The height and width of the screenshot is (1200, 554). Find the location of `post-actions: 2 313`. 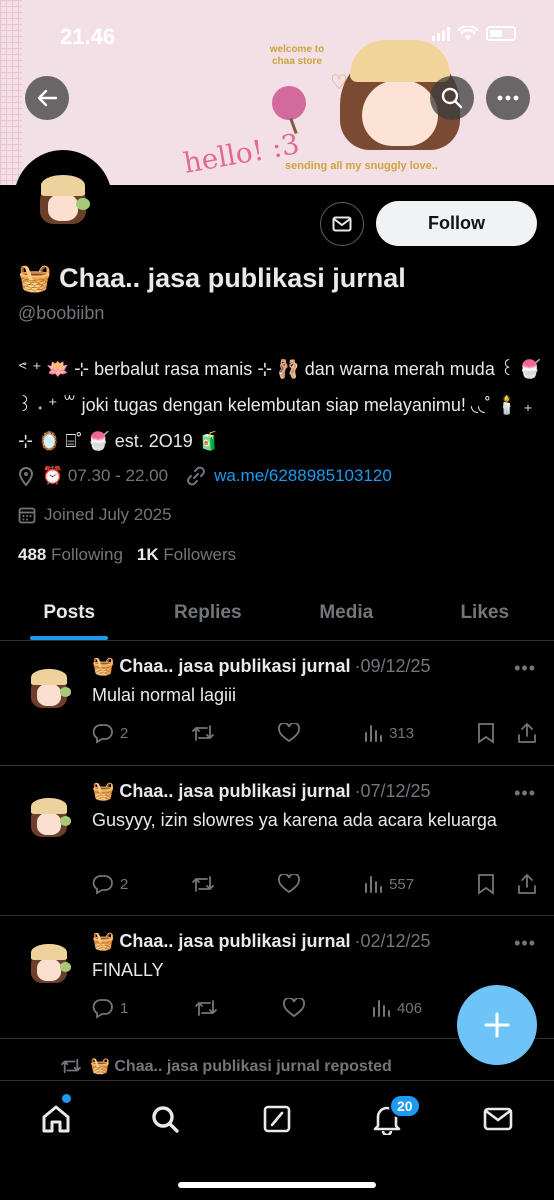

post-actions: 2 313 is located at coordinates (314, 733).